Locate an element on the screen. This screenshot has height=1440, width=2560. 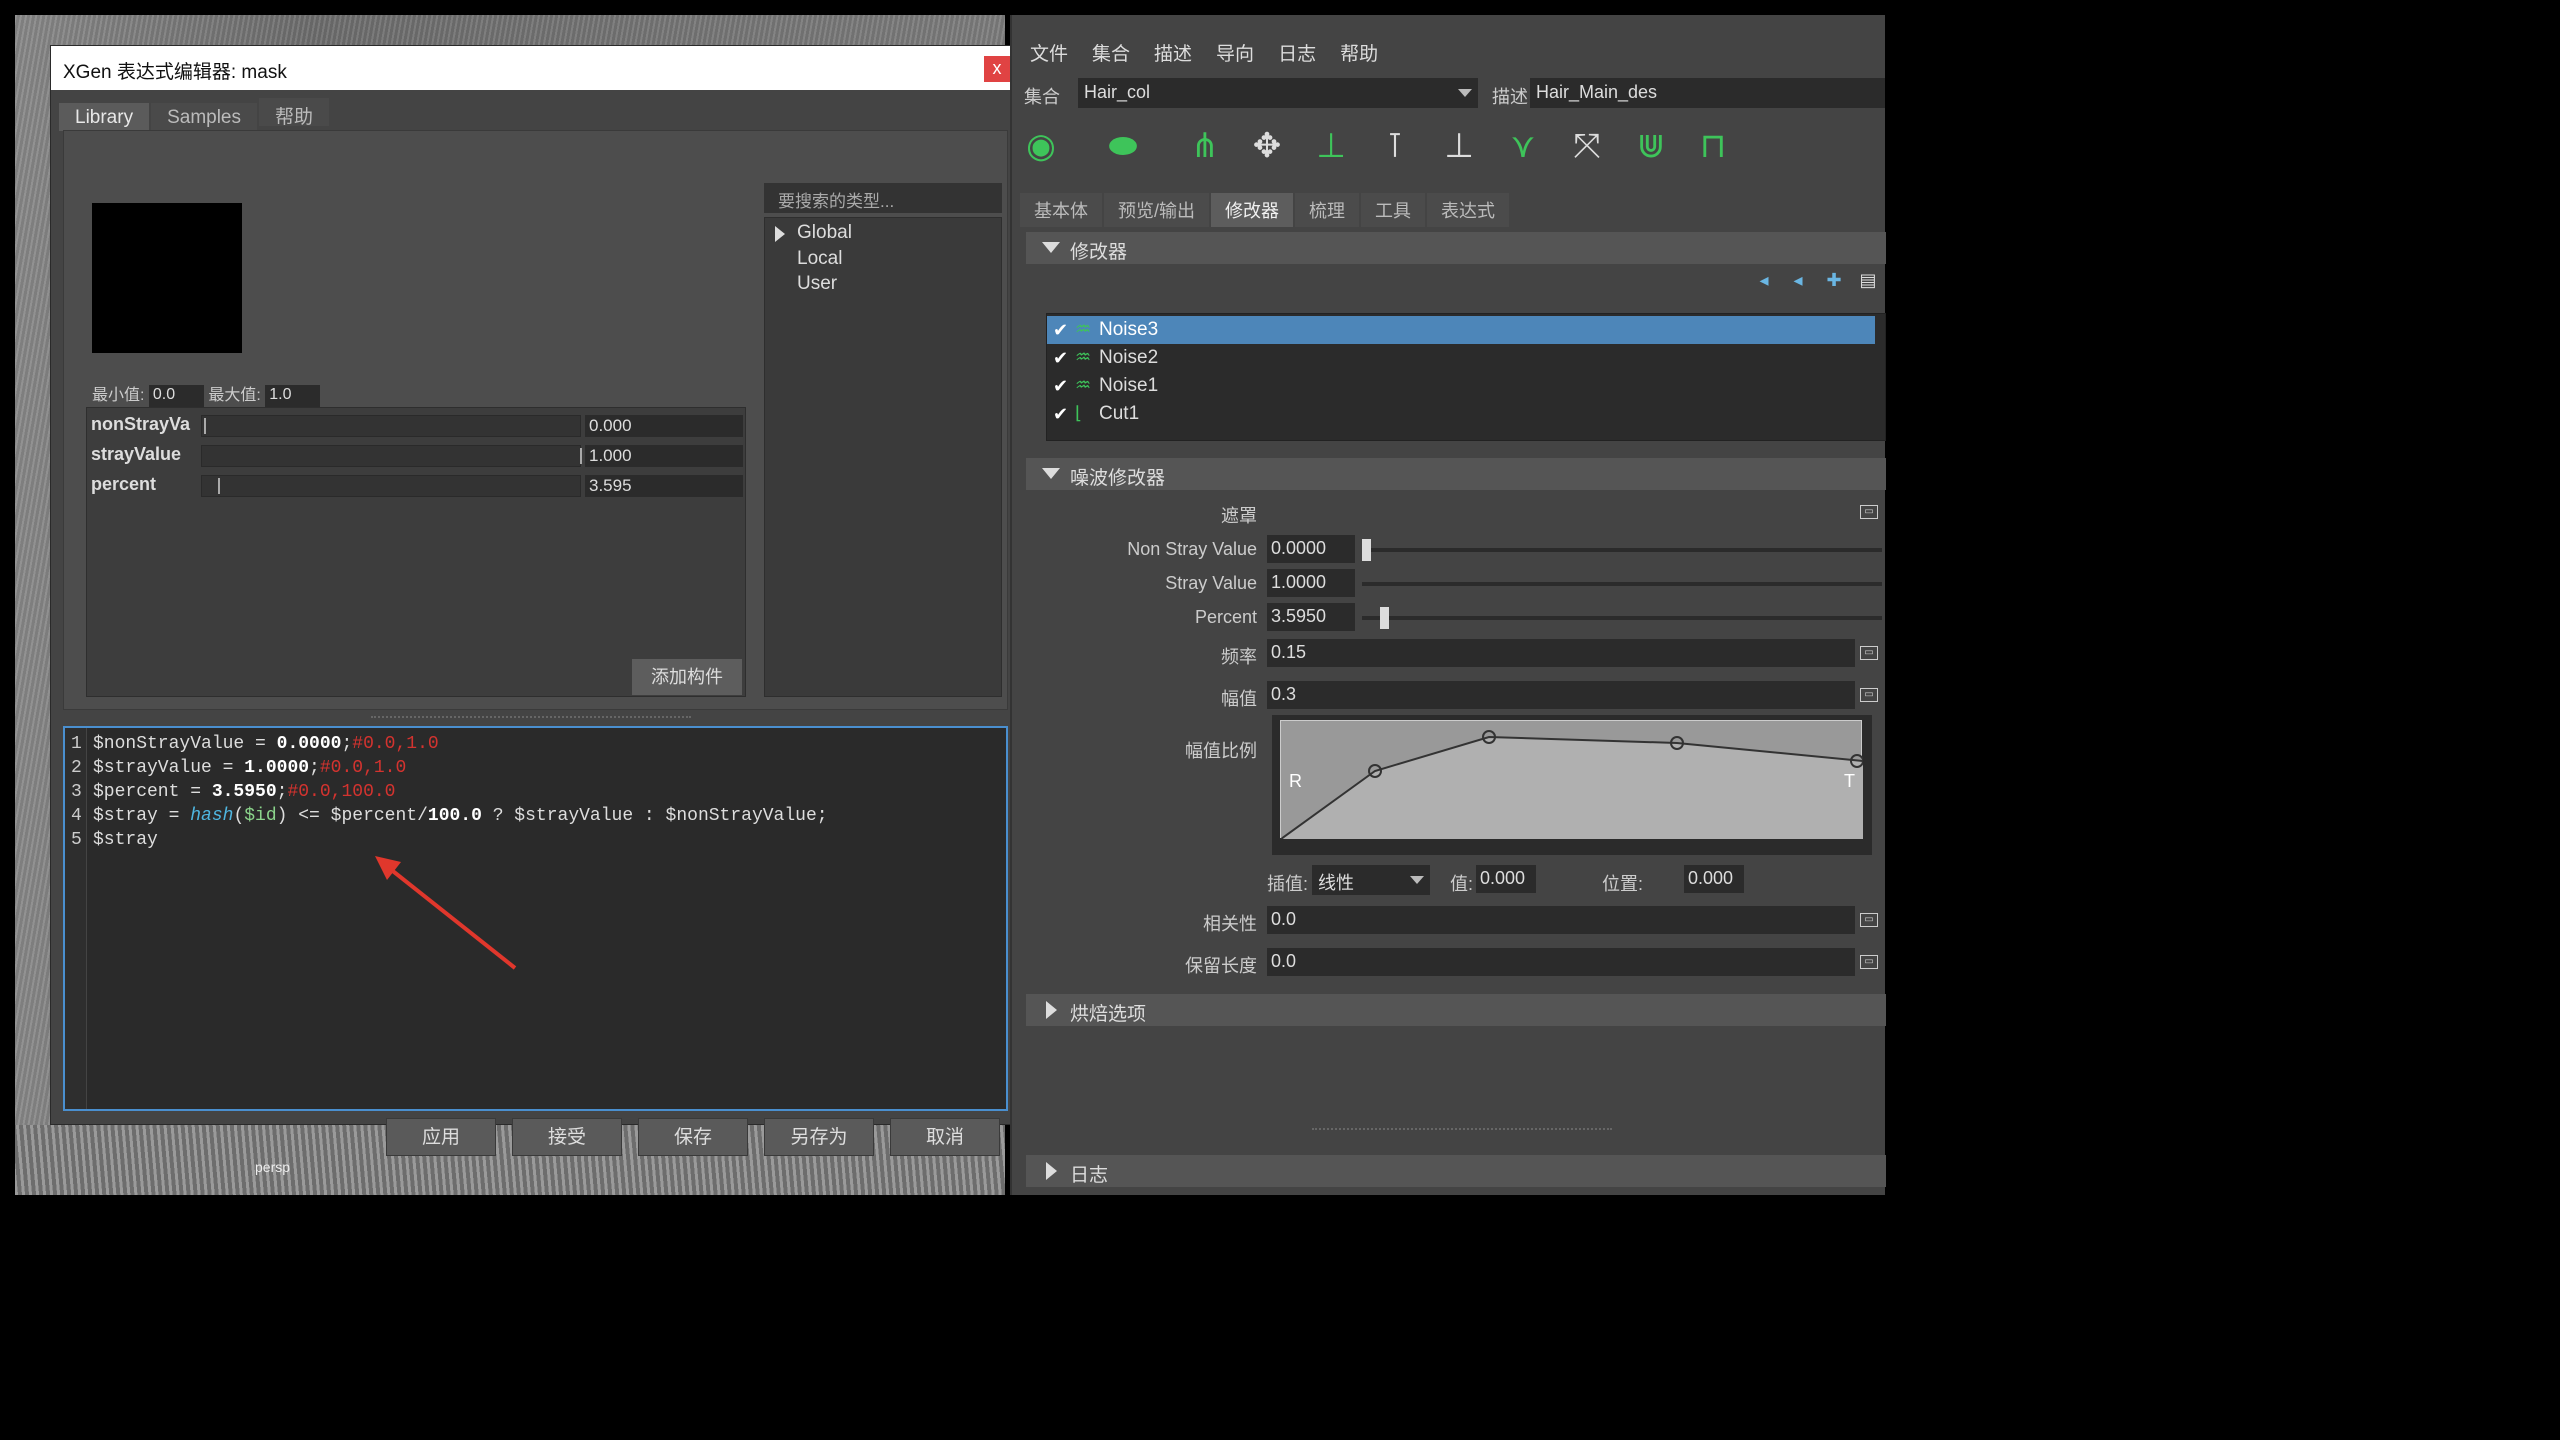
move-up-icon: ◂ is located at coordinates (1764, 282).